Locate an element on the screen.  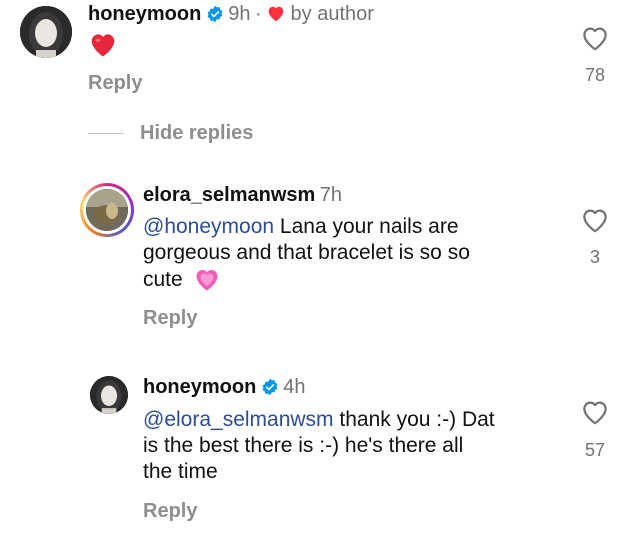
comment-emoji is located at coordinates (103, 46).